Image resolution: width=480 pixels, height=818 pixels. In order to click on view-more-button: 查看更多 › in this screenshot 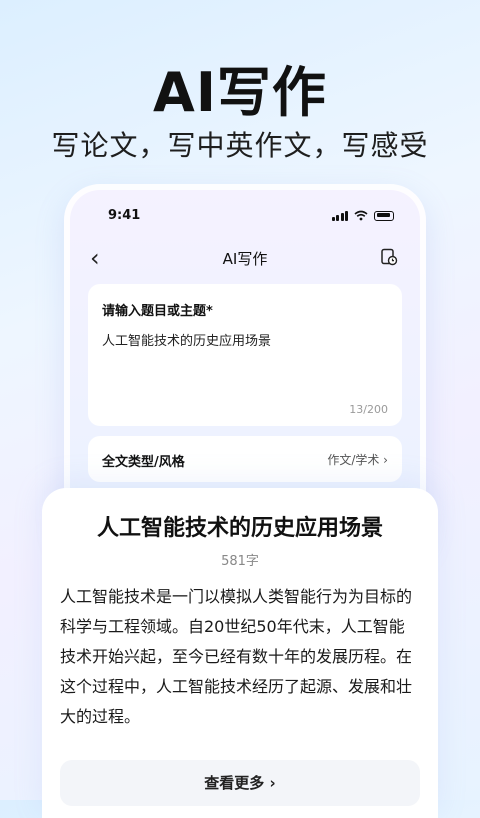, I will do `click(240, 783)`.